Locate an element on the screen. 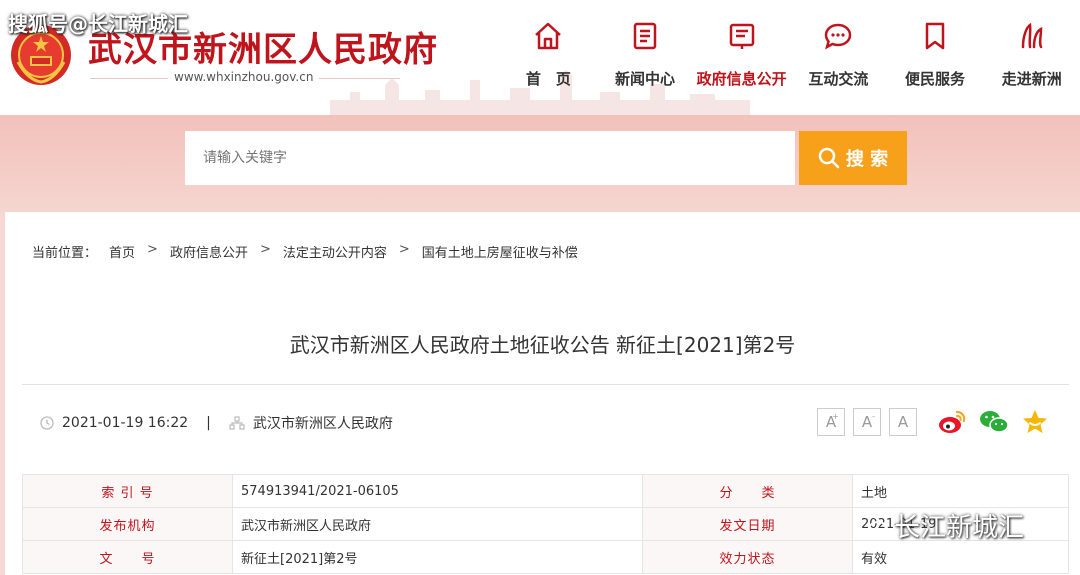  article-meta: 2021-01-19 16:22 | 武汉市新洲区人民政府 is located at coordinates (216, 423).